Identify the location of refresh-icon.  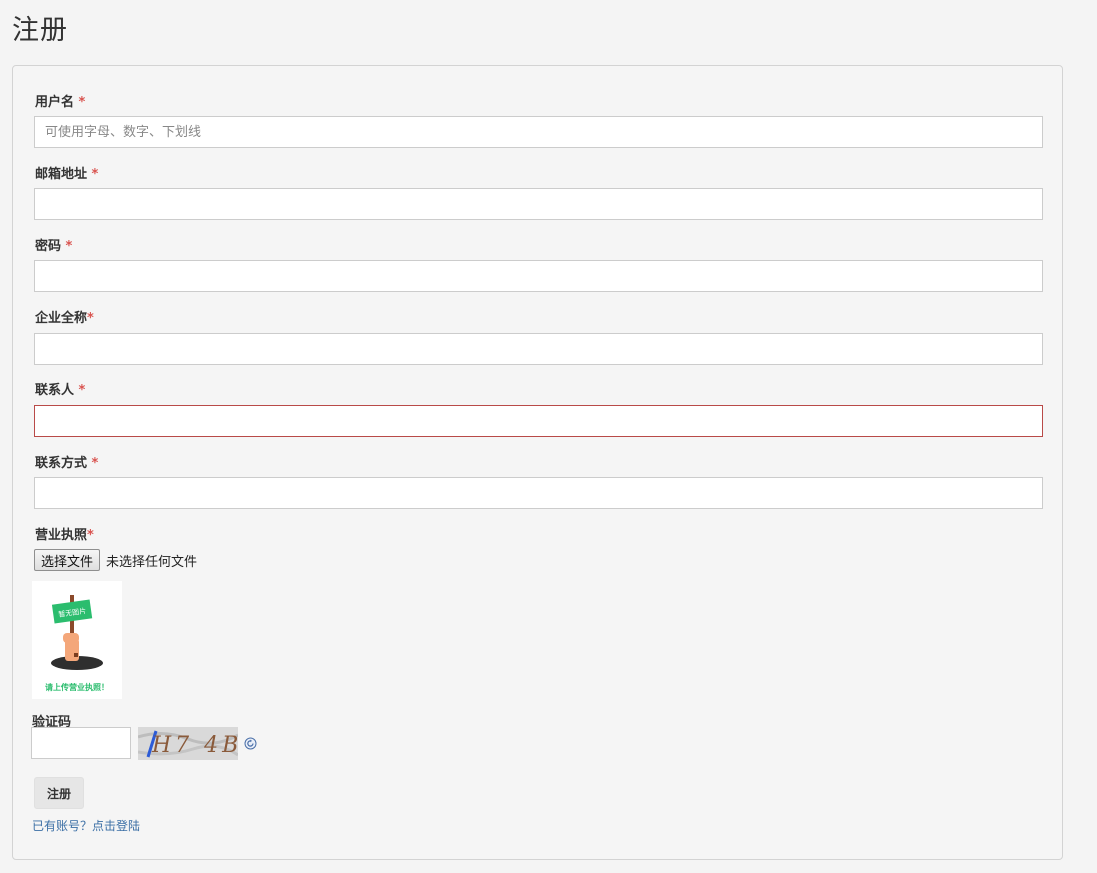
(250, 743).